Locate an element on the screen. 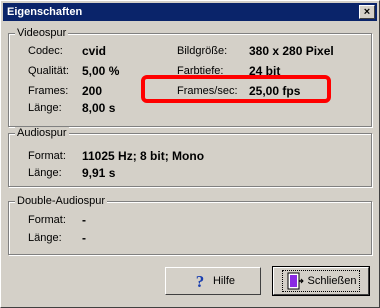 The height and width of the screenshot is (308, 380). video-legend: Videospur is located at coordinates (42, 33).